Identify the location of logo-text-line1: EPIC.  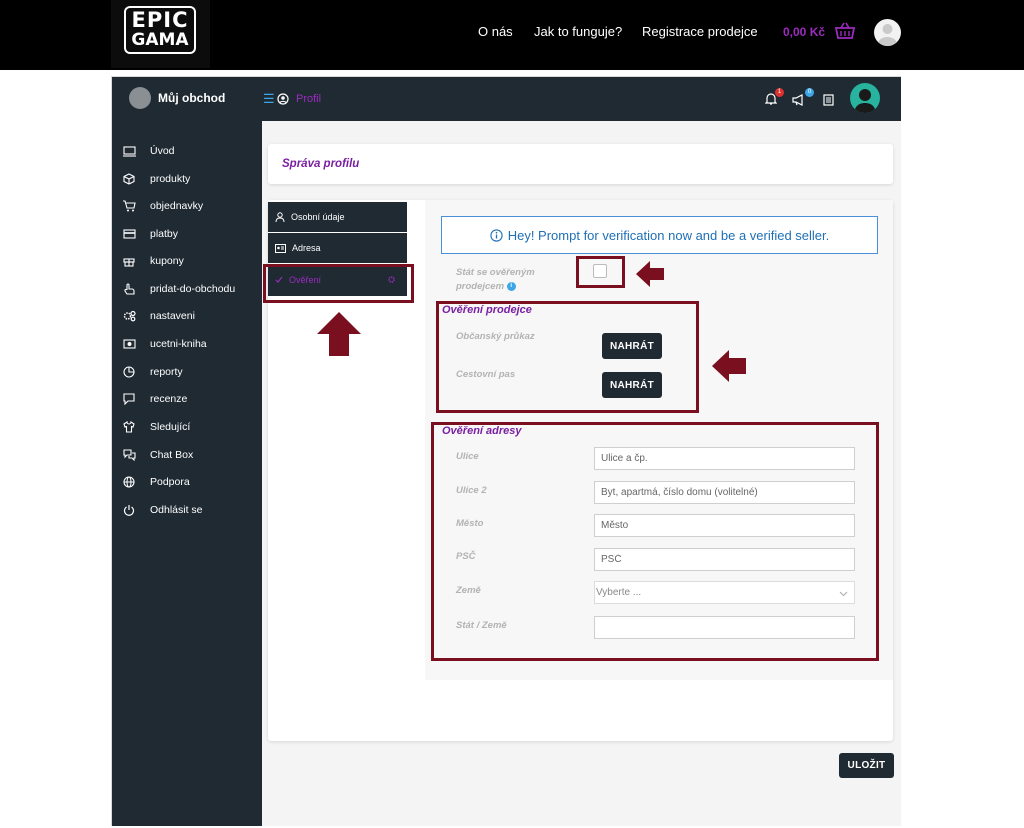
(160, 20).